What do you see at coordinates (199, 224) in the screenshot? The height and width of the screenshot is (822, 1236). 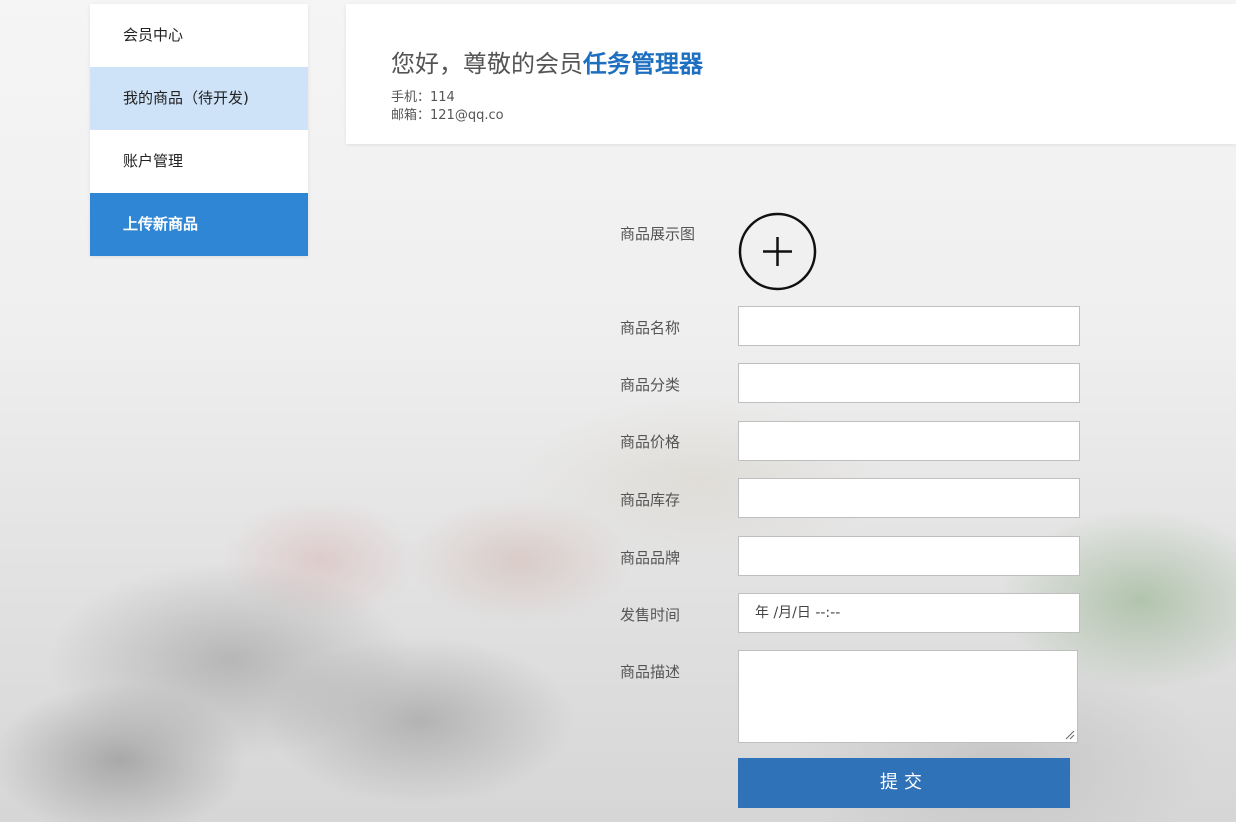 I see `sidebar-item-upload-product: 上传新商品` at bounding box center [199, 224].